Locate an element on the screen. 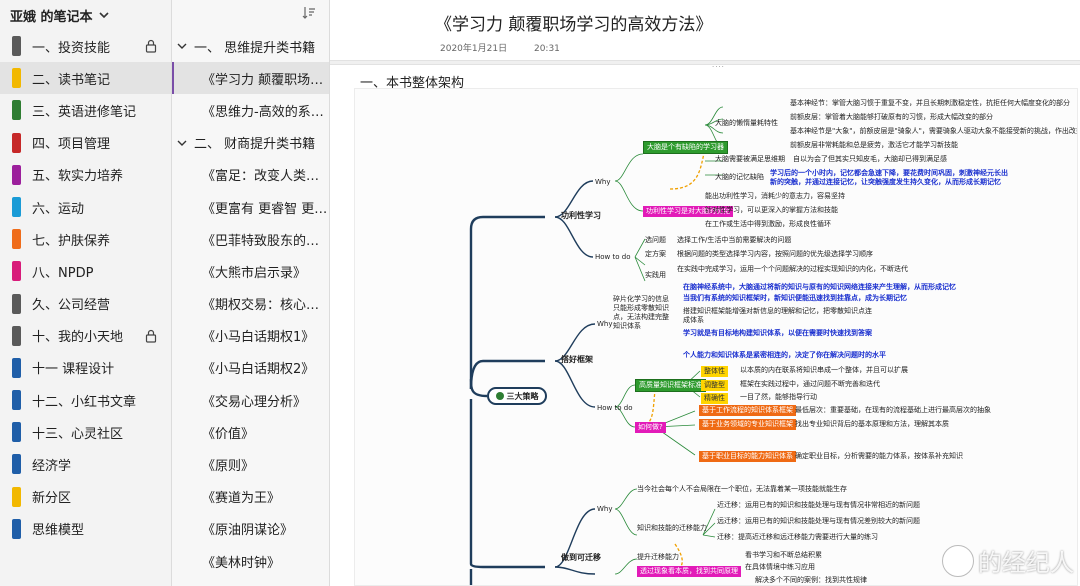 The height and width of the screenshot is (586, 1080). section-item: 十一 课程设计 is located at coordinates (85, 368).